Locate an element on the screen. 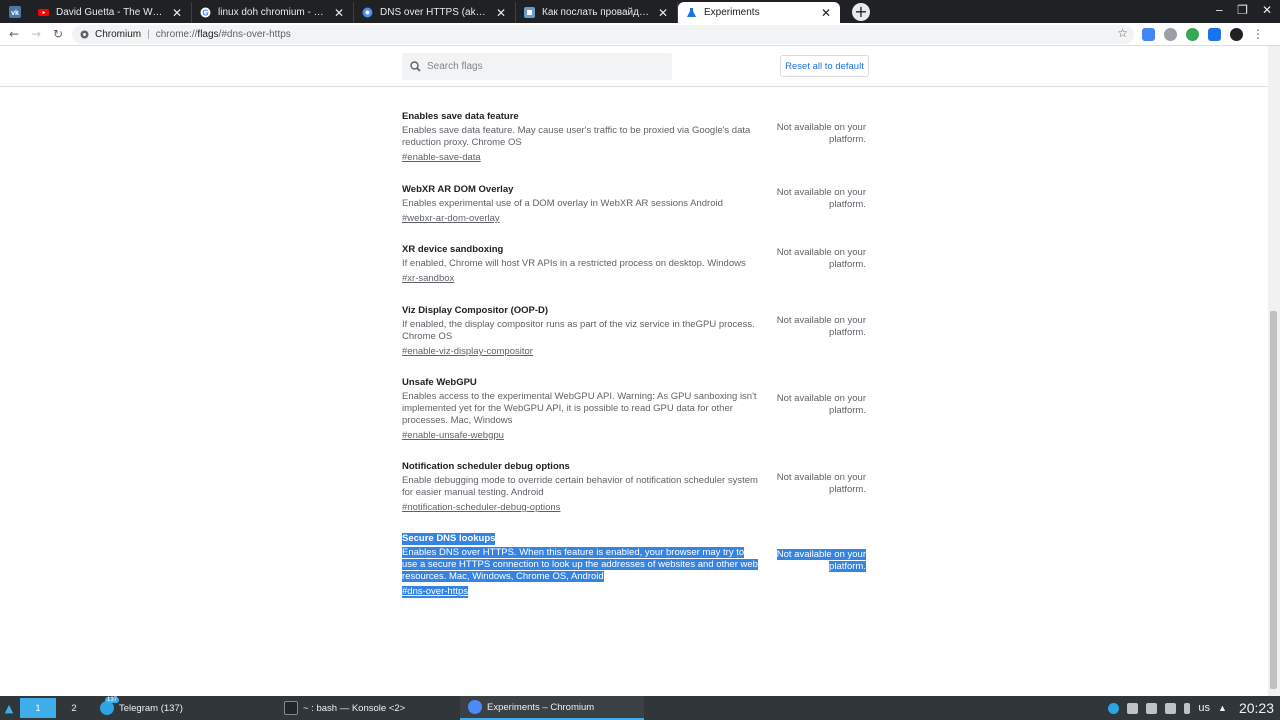  task-label: ~ : bash — Konsole <2> is located at coordinates (354, 708).